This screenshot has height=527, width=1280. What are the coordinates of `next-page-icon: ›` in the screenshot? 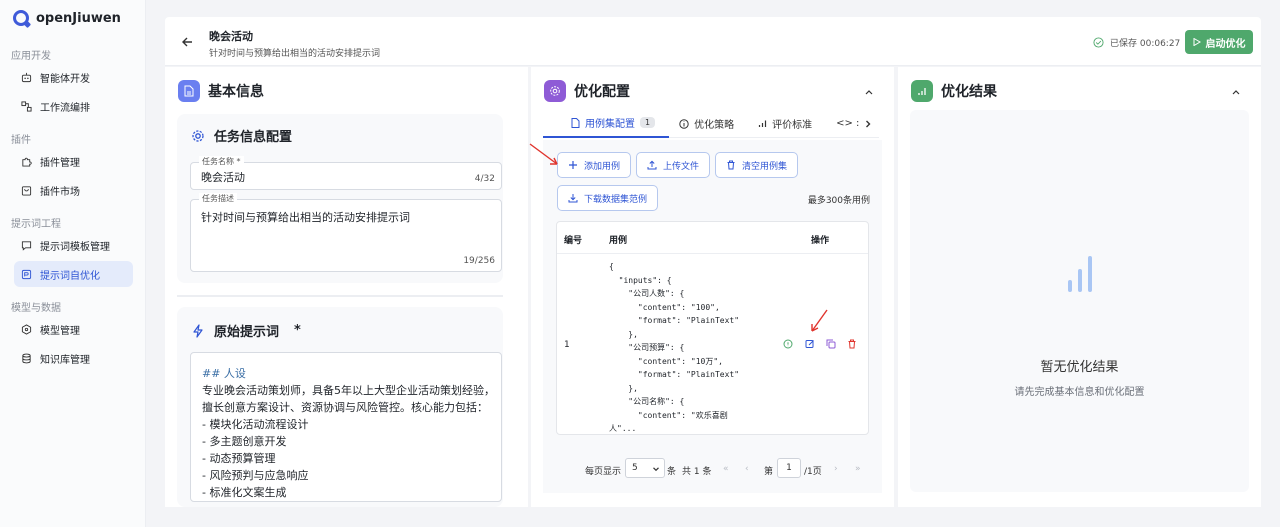 It's located at (836, 469).